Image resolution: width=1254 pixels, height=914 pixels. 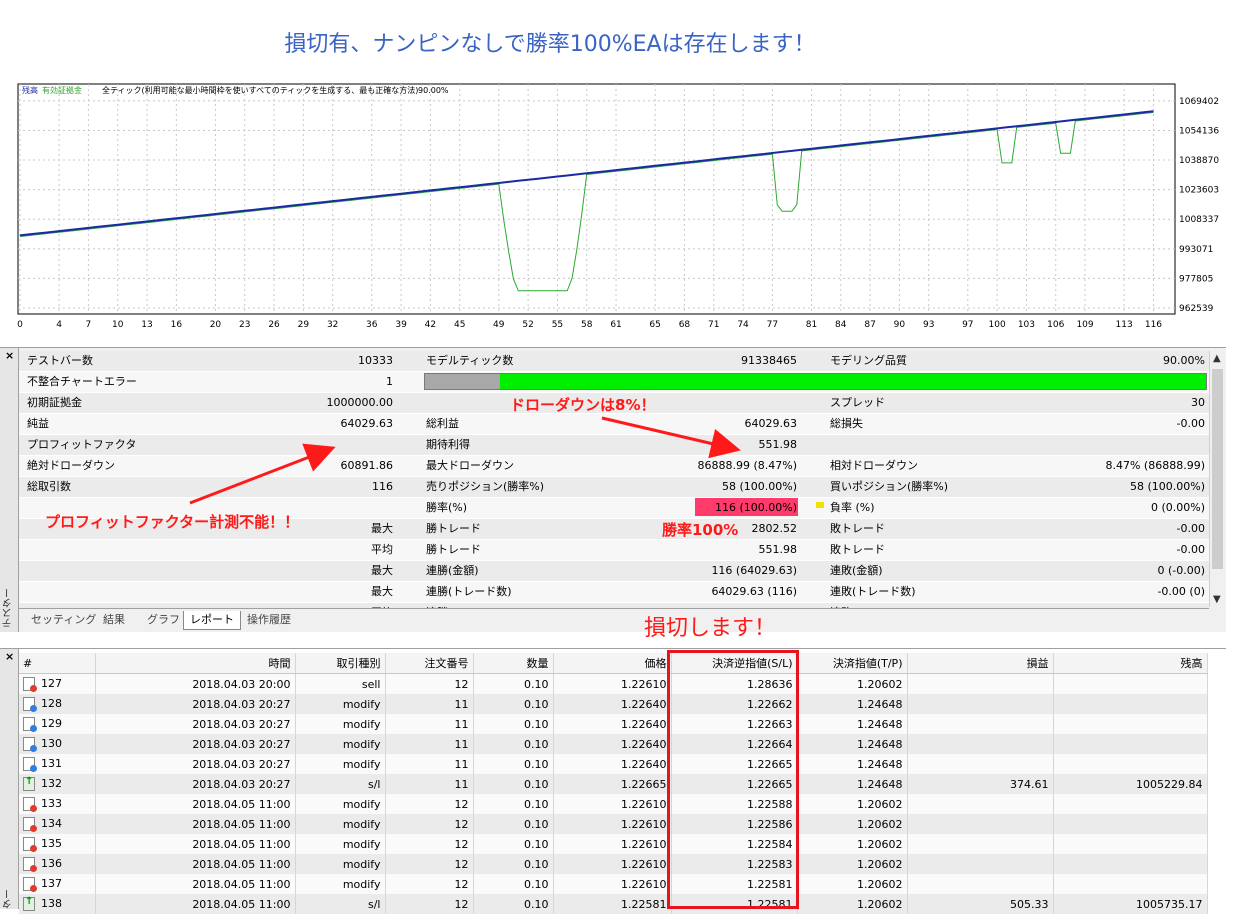 I want to click on stat-label: 連敗(トレード数), so click(x=873, y=591).